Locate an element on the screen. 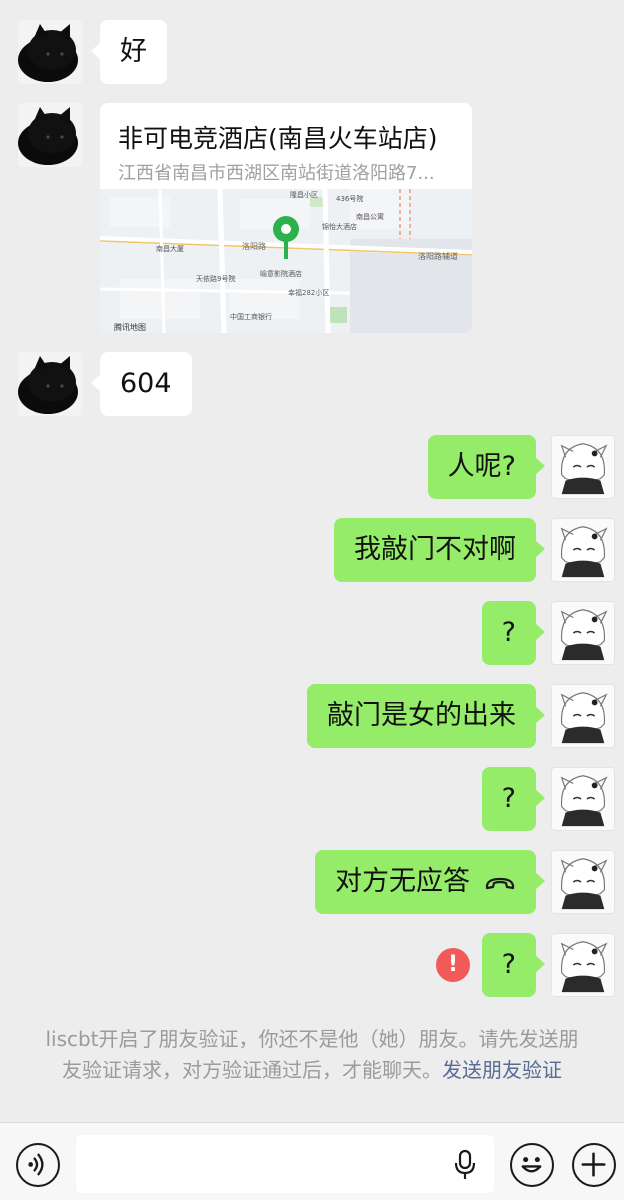  map-road-label: 洛阳路 is located at coordinates (254, 246).